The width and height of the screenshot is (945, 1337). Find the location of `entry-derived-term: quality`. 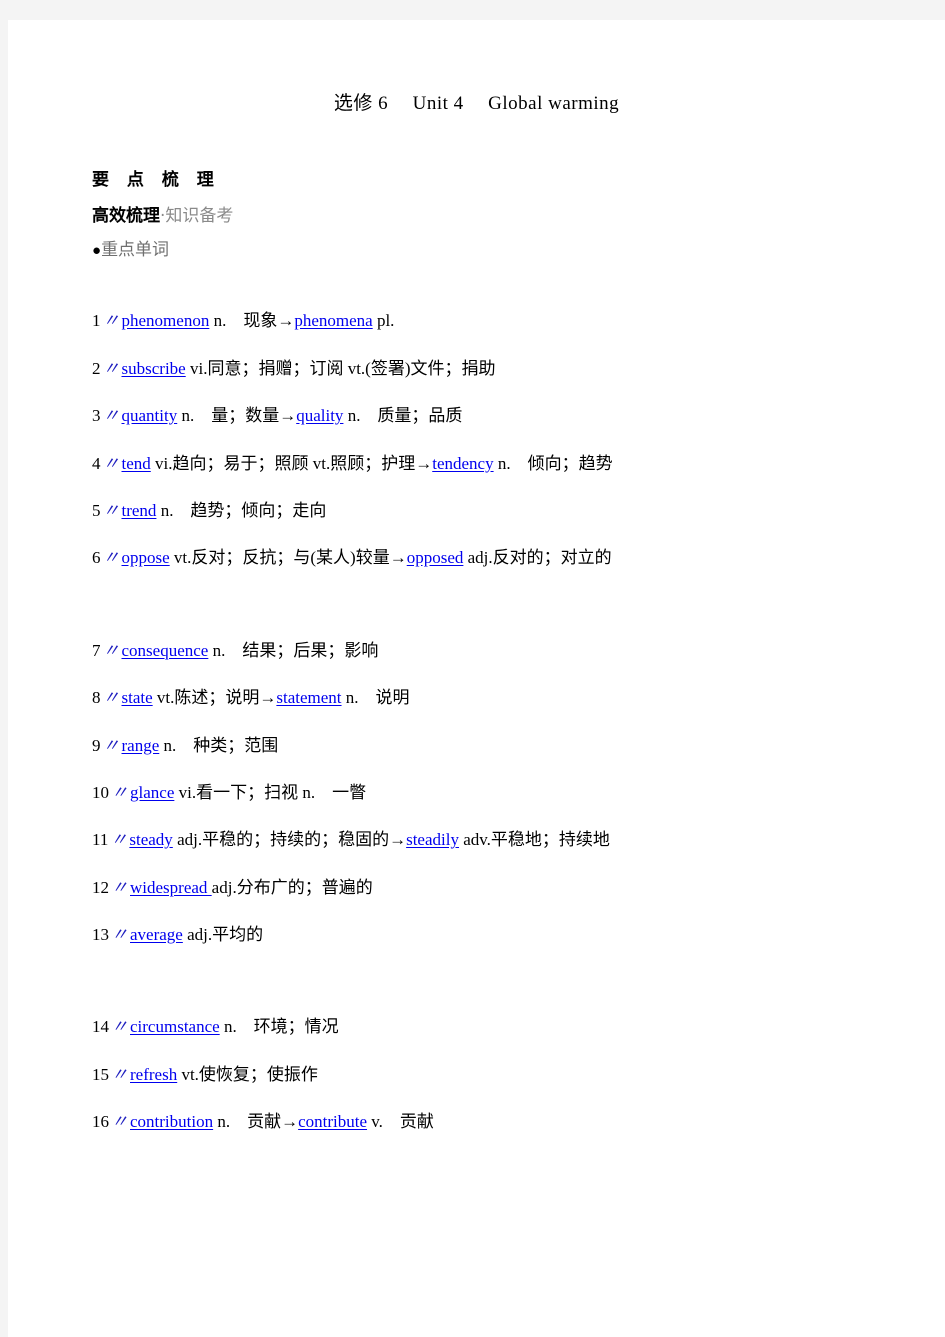

entry-derived-term: quality is located at coordinates (319, 415).